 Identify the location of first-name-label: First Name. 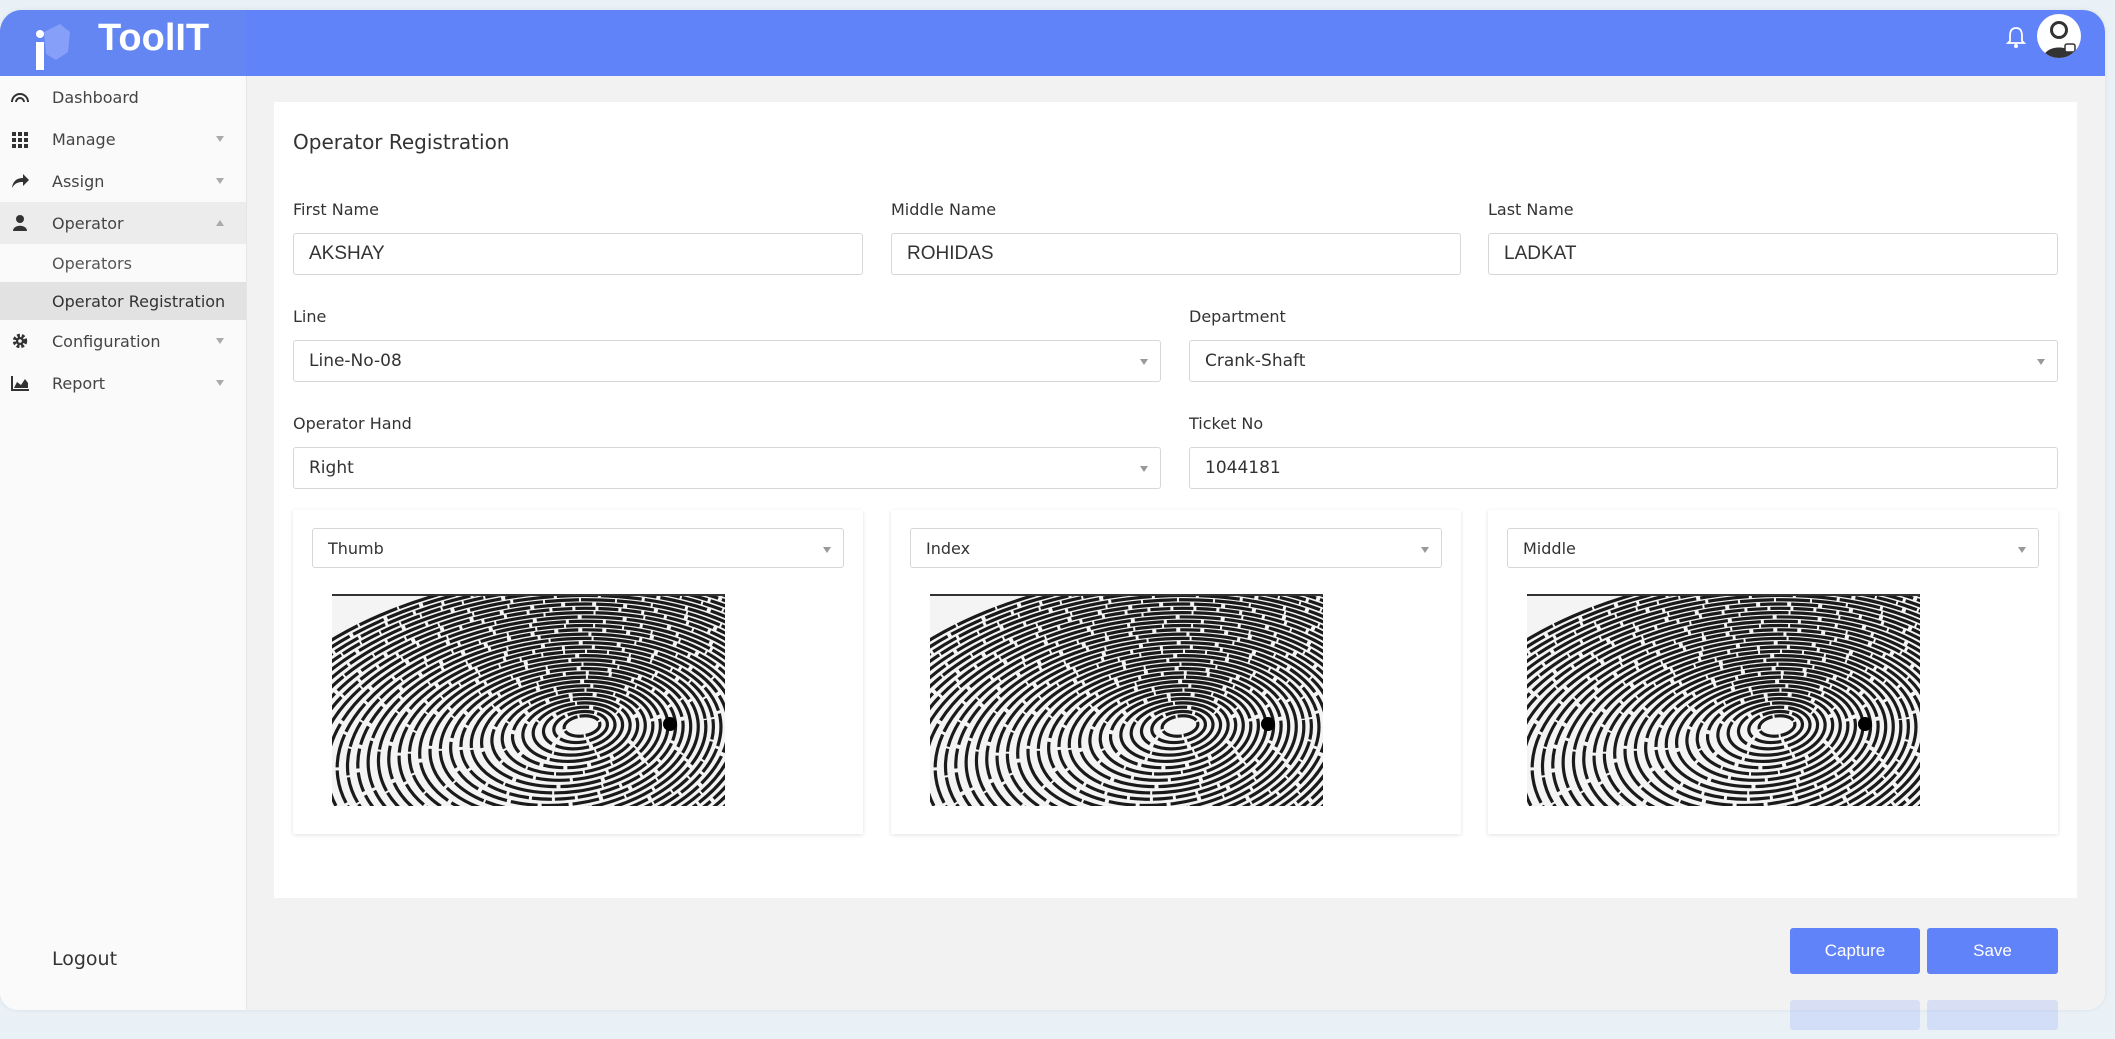
(336, 209).